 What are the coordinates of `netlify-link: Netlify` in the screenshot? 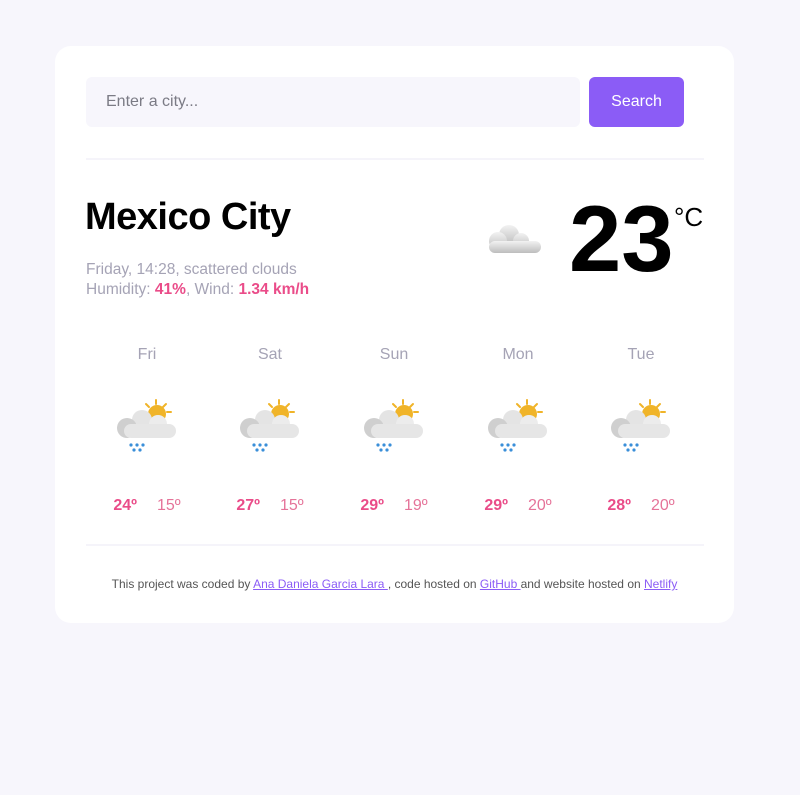 It's located at (660, 584).